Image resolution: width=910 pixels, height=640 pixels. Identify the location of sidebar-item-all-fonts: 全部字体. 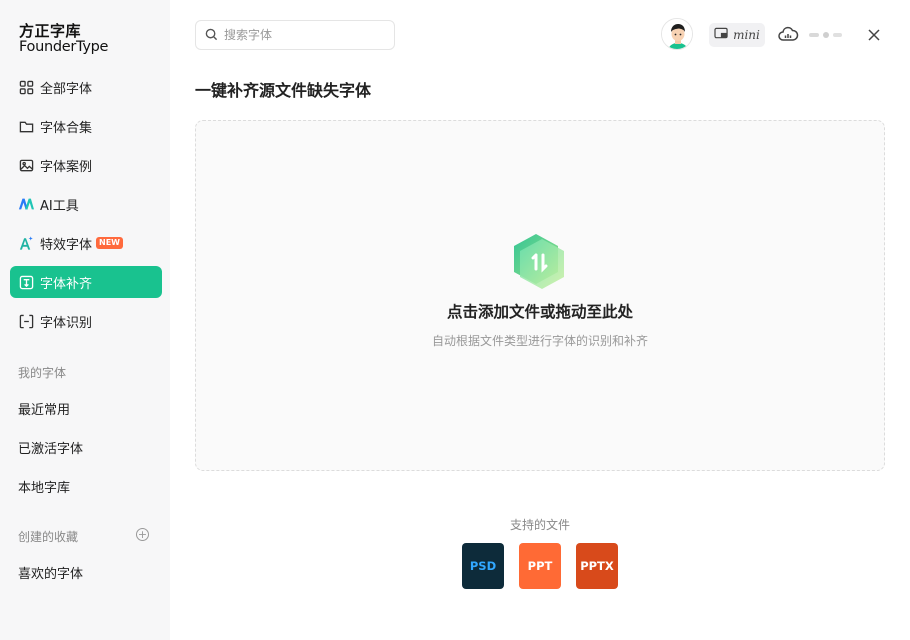
(86, 87).